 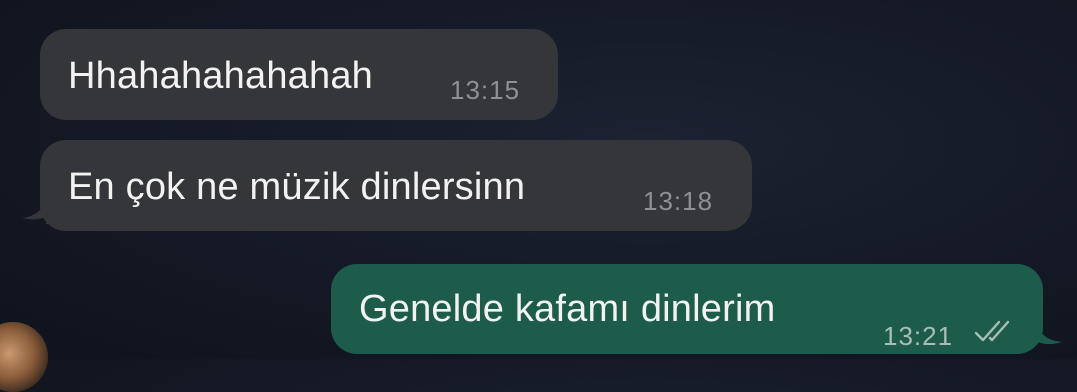 I want to click on message-text: Genelde kafamı dinlerim, so click(x=567, y=309).